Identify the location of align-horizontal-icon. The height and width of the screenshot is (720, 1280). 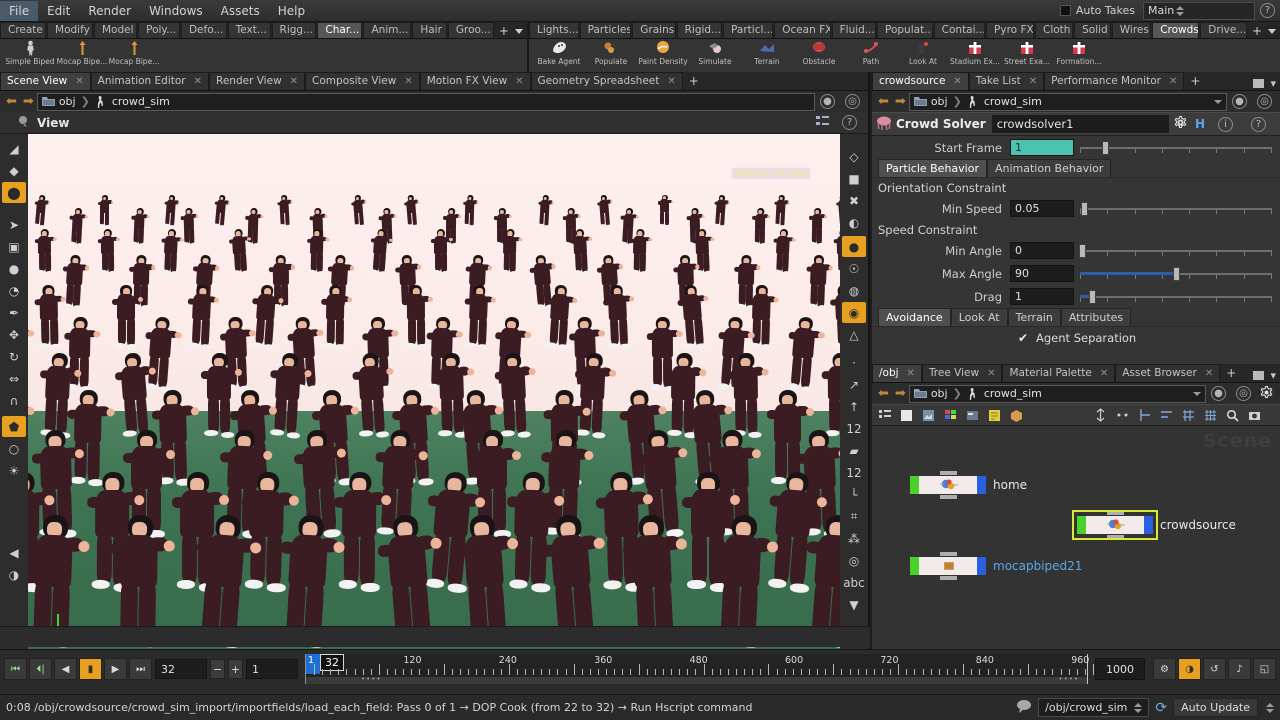
(1166, 415).